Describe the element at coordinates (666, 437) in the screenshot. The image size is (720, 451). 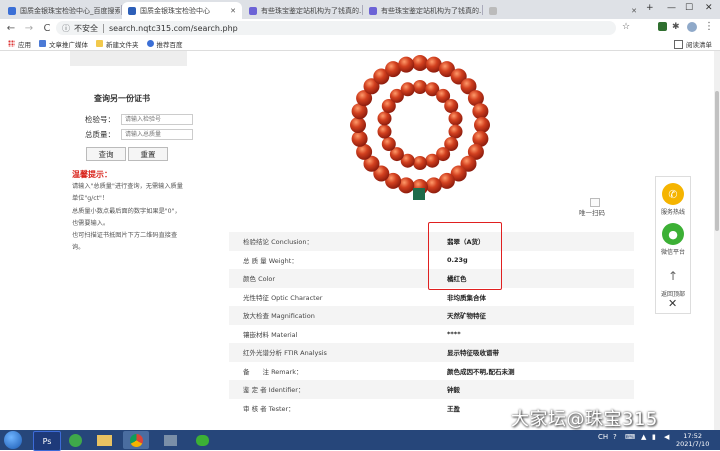
I see `volume-icon: ◀` at that location.